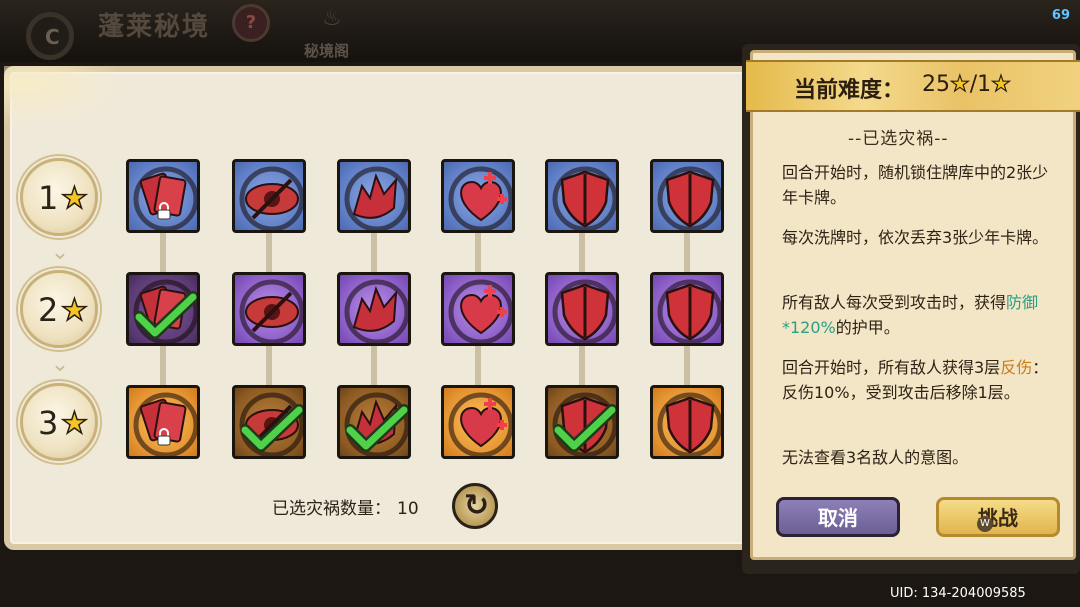 The image size is (1080, 607). Describe the element at coordinates (59, 422) in the screenshot. I see `row-level-badge: 3 ★` at that location.